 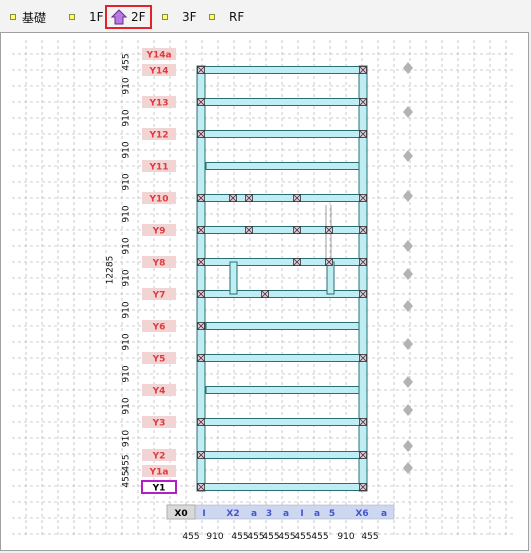 What do you see at coordinates (237, 17) in the screenshot?
I see `tab-label: RF` at bounding box center [237, 17].